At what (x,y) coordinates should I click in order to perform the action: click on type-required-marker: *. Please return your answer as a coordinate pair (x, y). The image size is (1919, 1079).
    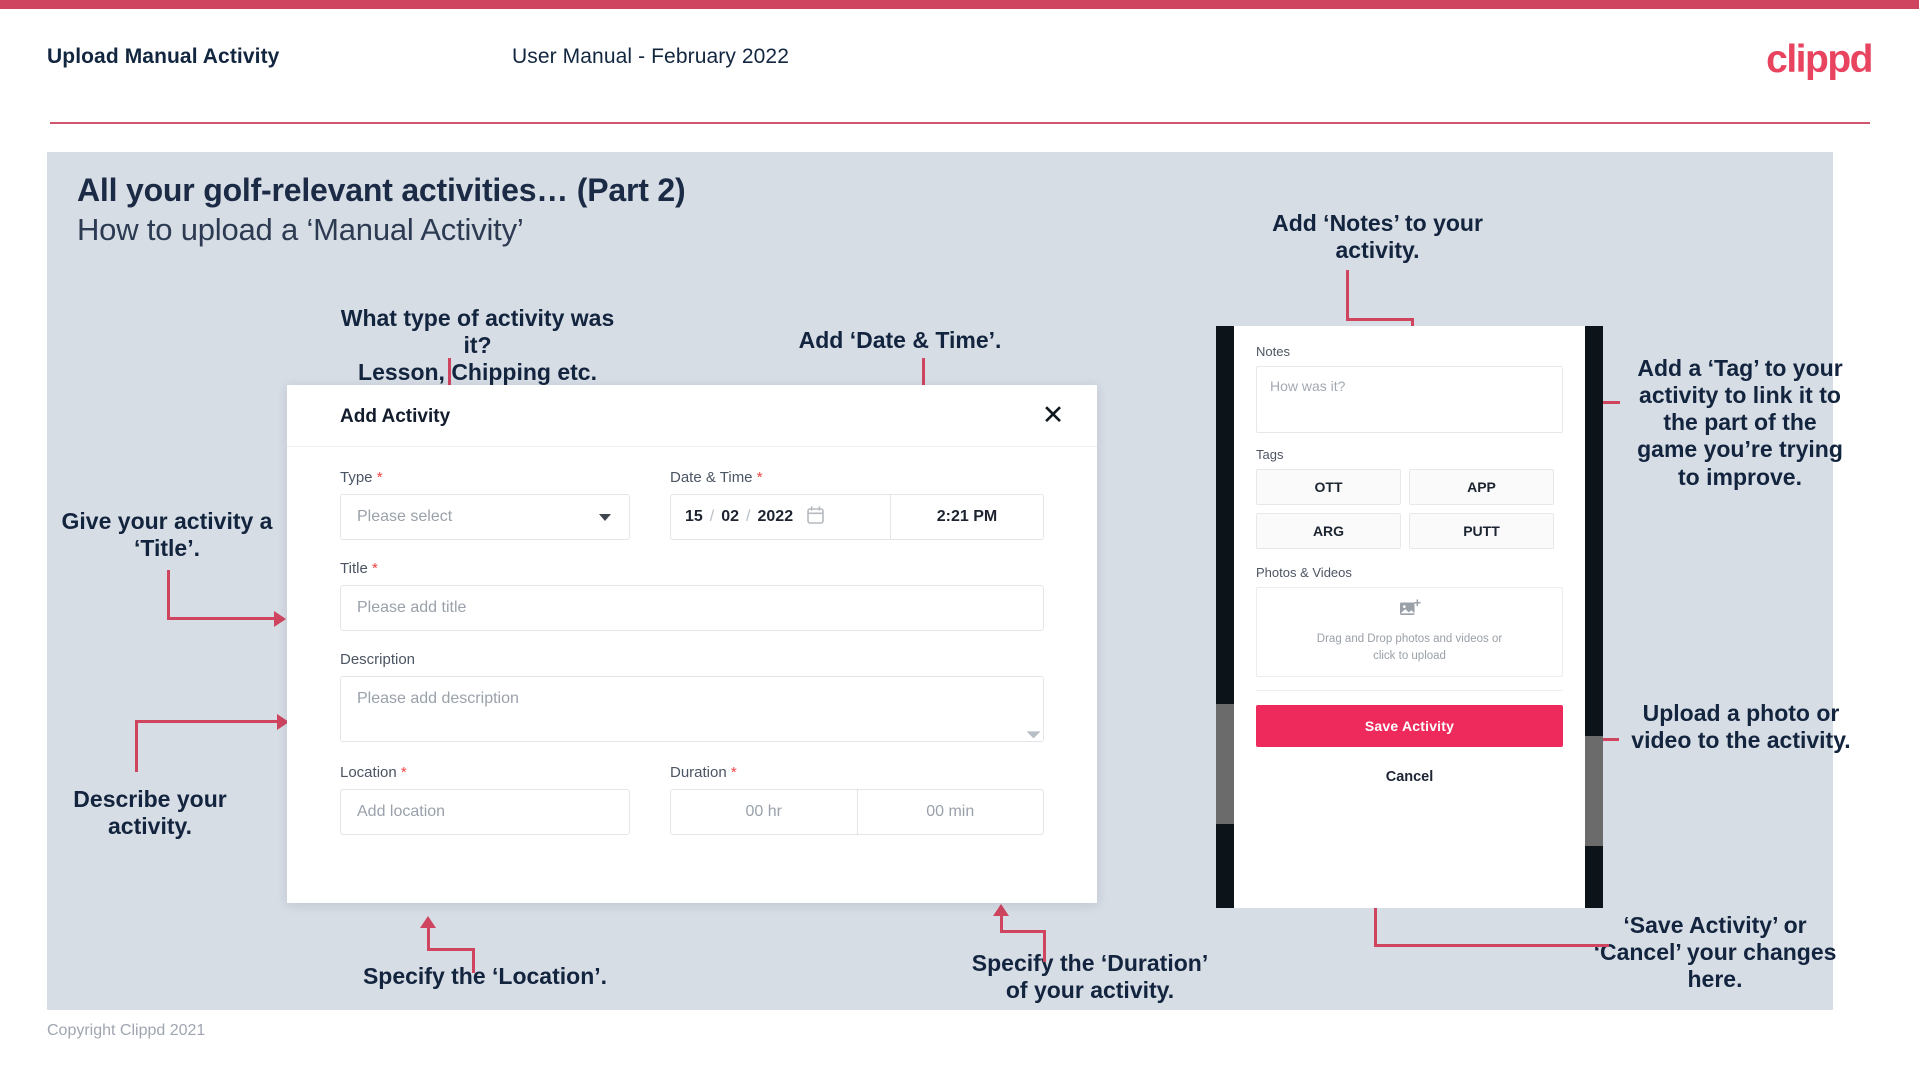
    Looking at the image, I should click on (379, 477).